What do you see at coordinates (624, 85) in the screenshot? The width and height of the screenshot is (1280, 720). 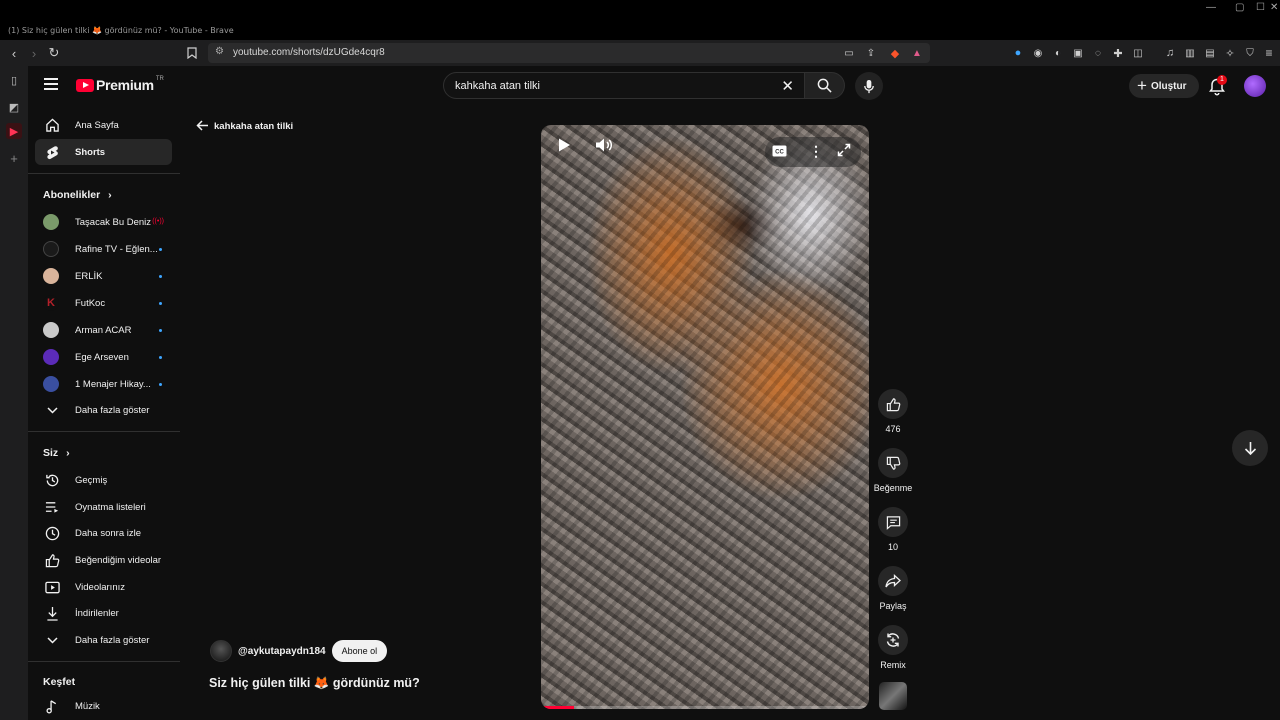 I see `search-input: kahkaha atan tilki ✕` at bounding box center [624, 85].